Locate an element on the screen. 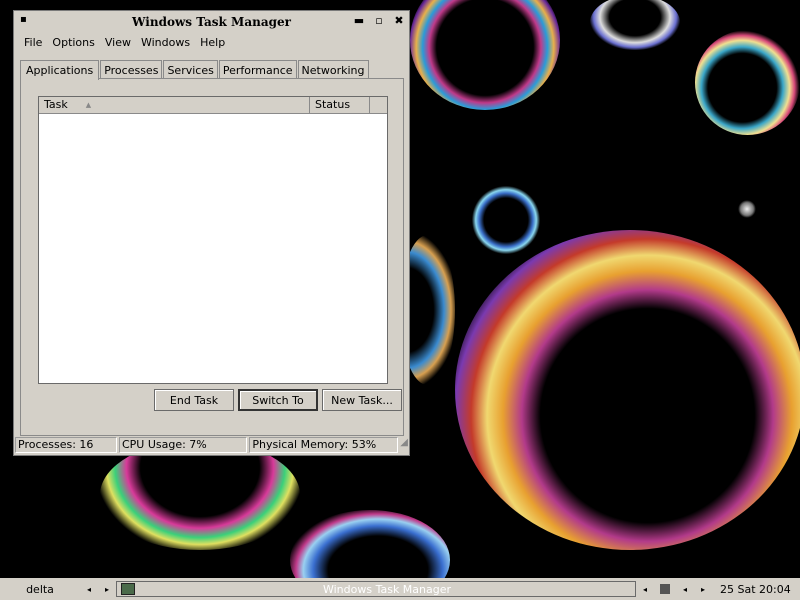  window-title: Windows Task Manager is located at coordinates (211, 22).